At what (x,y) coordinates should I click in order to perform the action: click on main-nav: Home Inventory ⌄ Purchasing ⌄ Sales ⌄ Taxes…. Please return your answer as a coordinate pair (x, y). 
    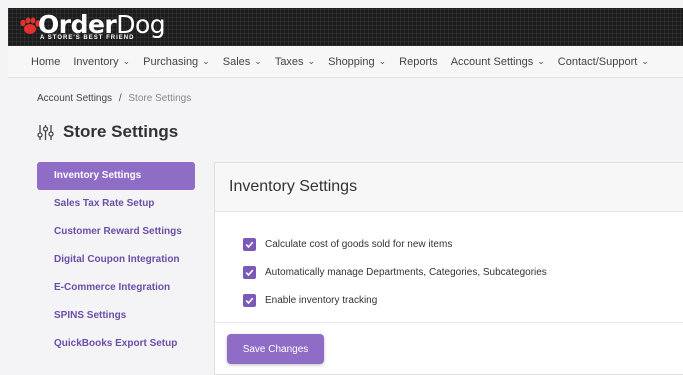
    Looking at the image, I should click on (345, 62).